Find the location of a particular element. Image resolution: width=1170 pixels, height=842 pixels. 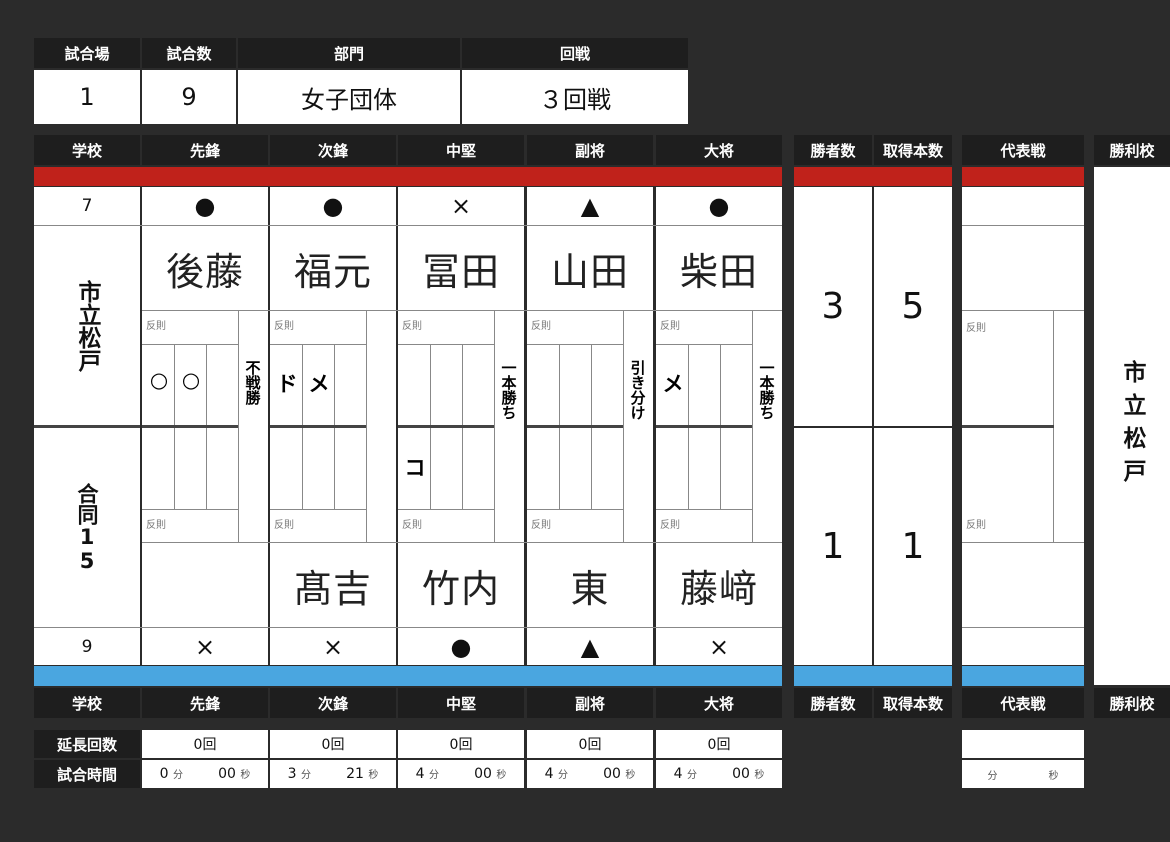

blue-stripe-rep is located at coordinates (1023, 676).